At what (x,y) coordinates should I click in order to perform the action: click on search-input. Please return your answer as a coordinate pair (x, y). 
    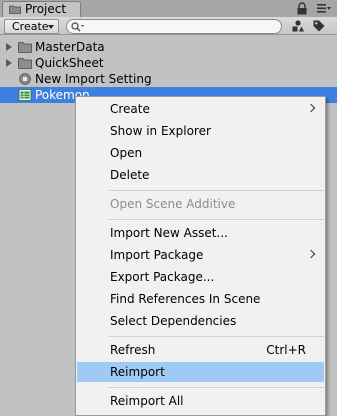
    Looking at the image, I should click on (174, 26).